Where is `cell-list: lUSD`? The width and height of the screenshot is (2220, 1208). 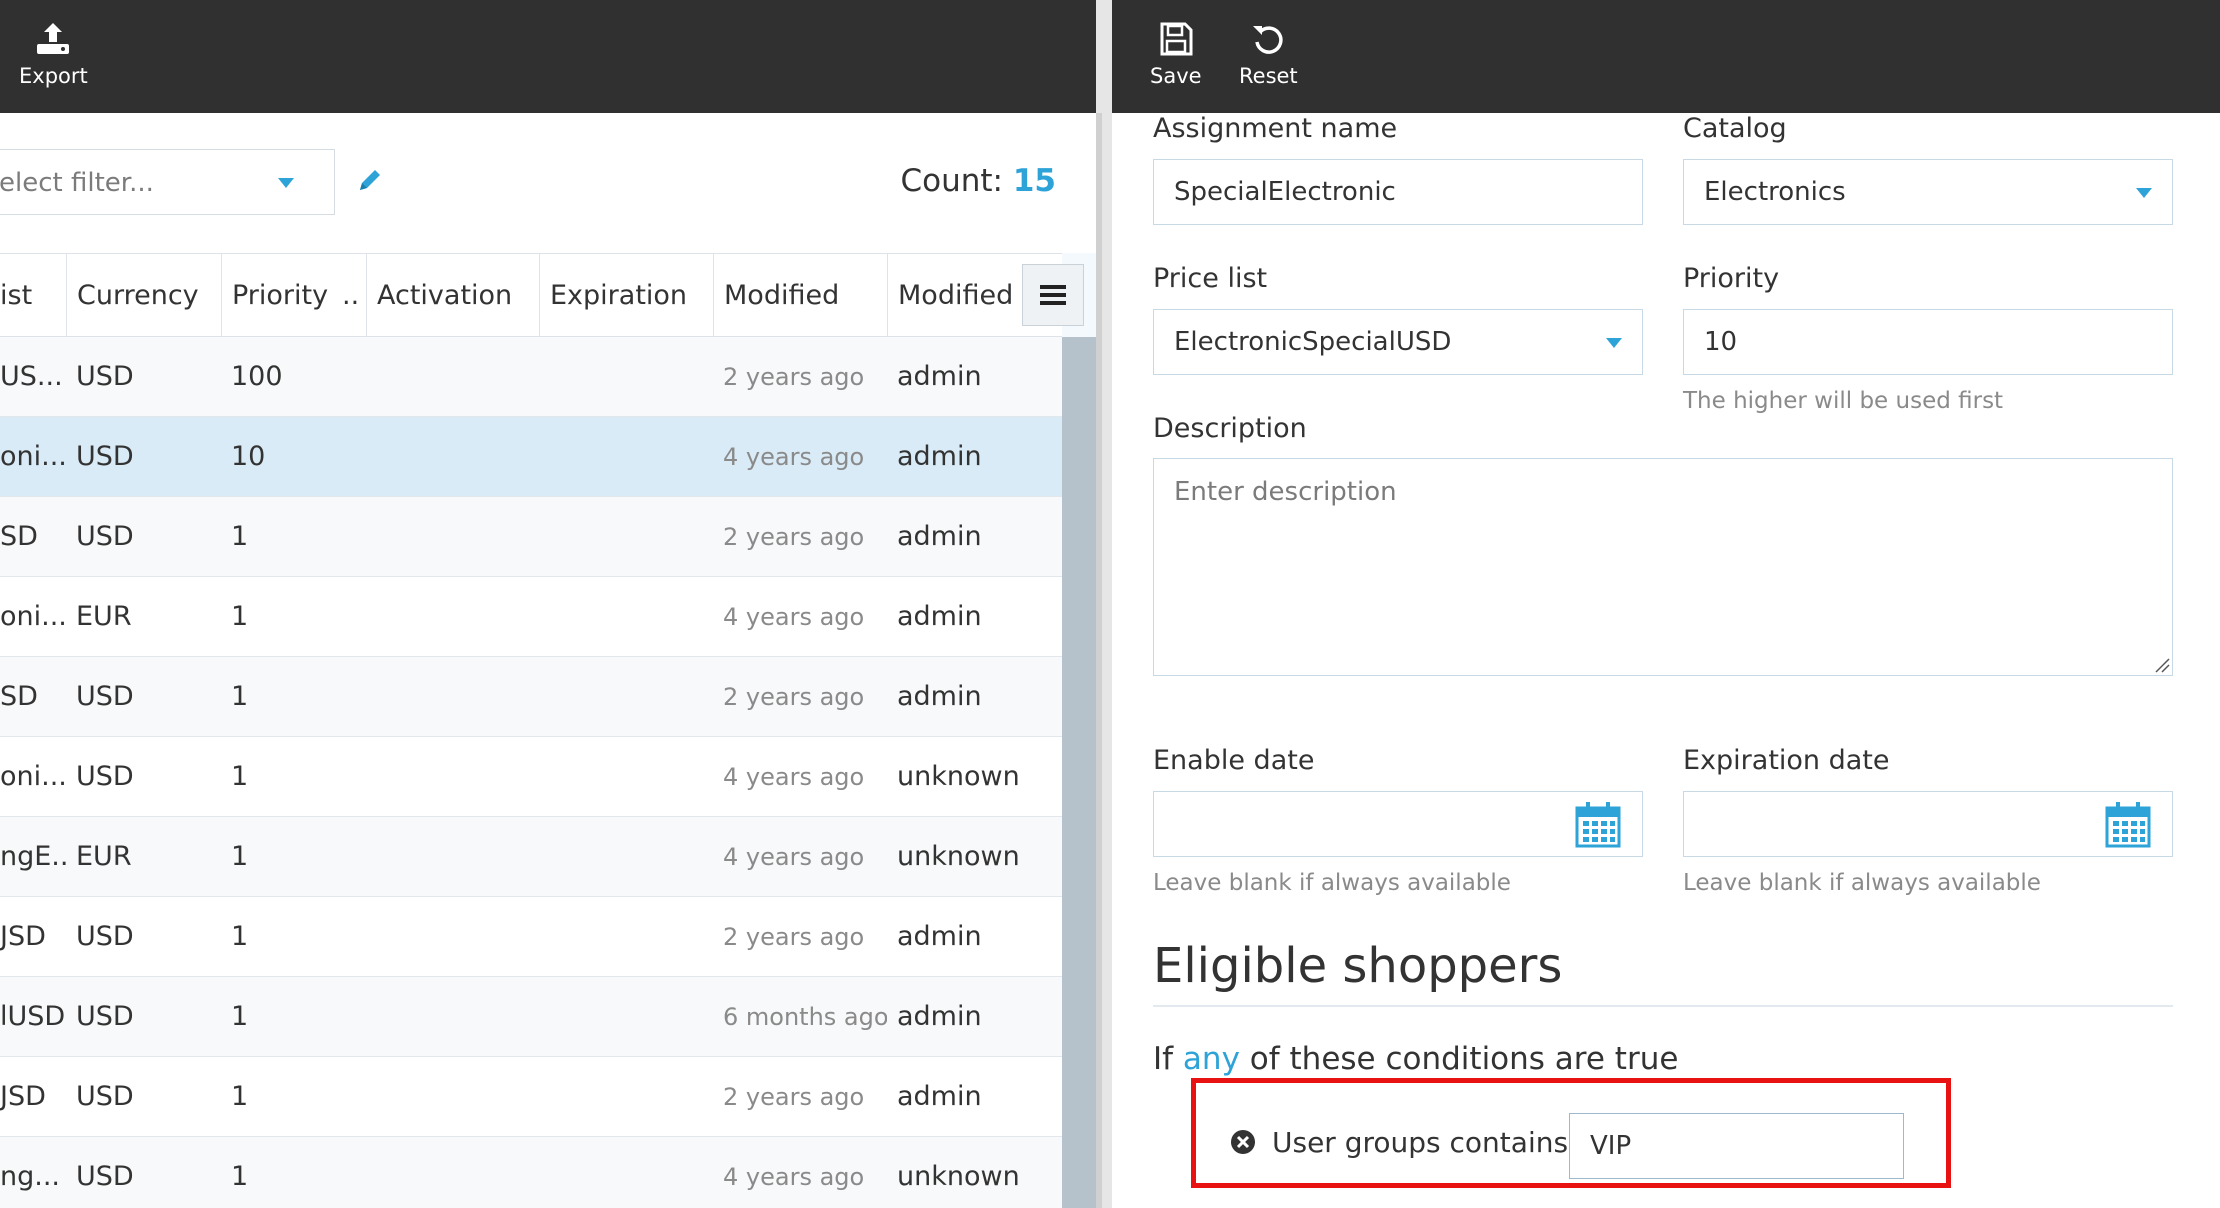 cell-list: lUSD is located at coordinates (33, 1016).